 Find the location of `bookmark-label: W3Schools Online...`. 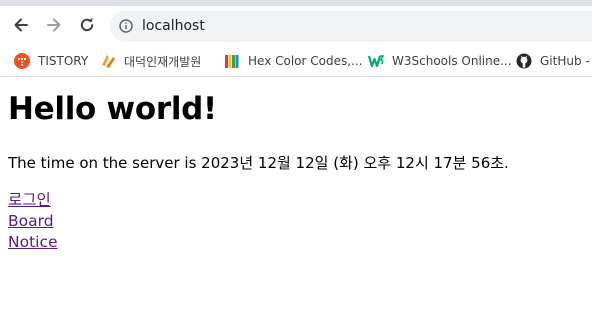

bookmark-label: W3Schools Online... is located at coordinates (452, 61).